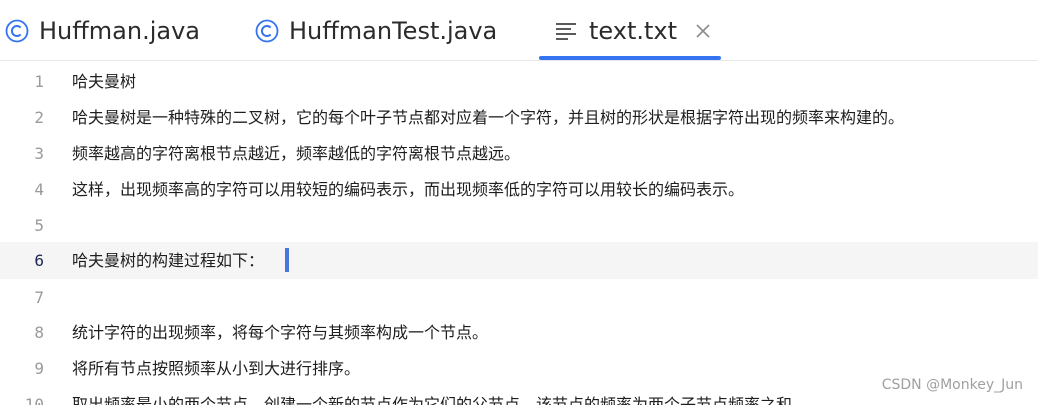 This screenshot has height=405, width=1038. Describe the element at coordinates (168, 260) in the screenshot. I see `line-text: 哈夫曼树的构建过程如下：` at that location.